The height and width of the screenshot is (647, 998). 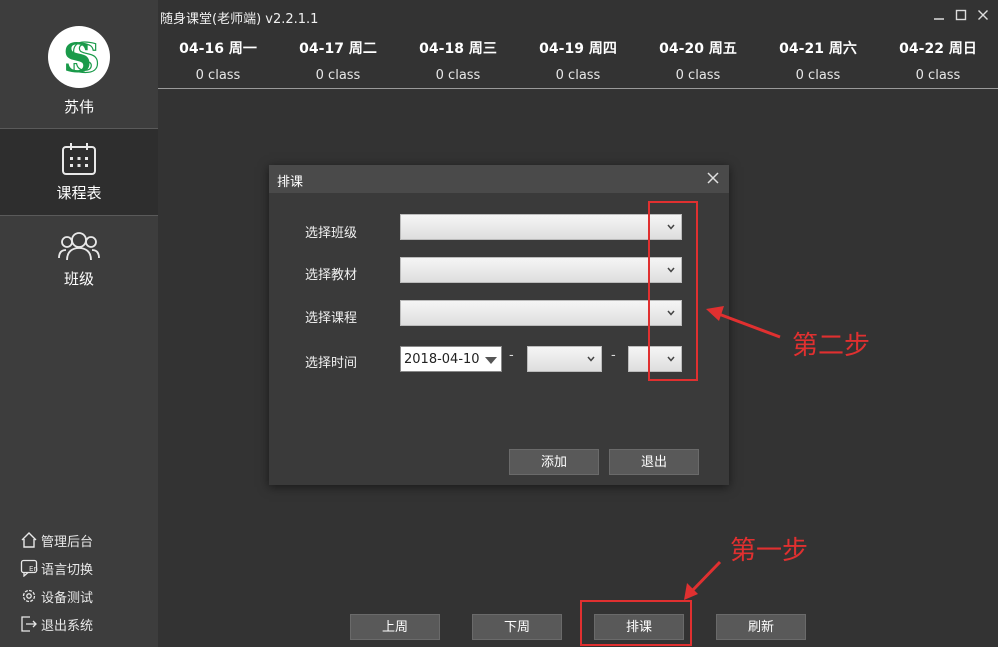 I want to click on step2-label: 第二步, so click(x=831, y=346).